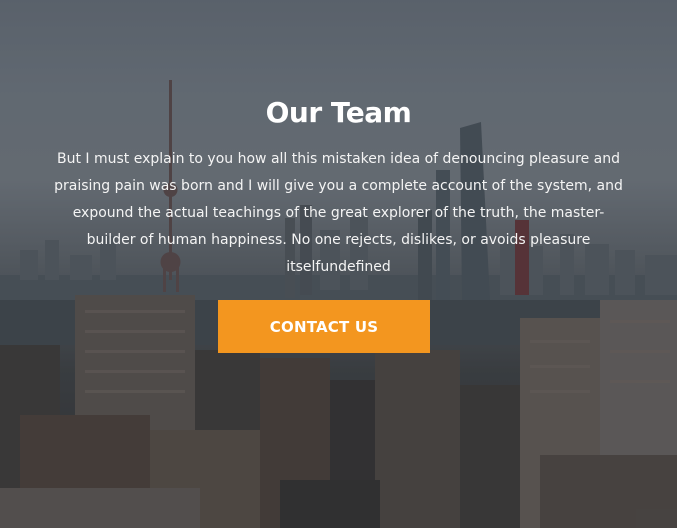  I want to click on section-title: Our Team, so click(338, 112).